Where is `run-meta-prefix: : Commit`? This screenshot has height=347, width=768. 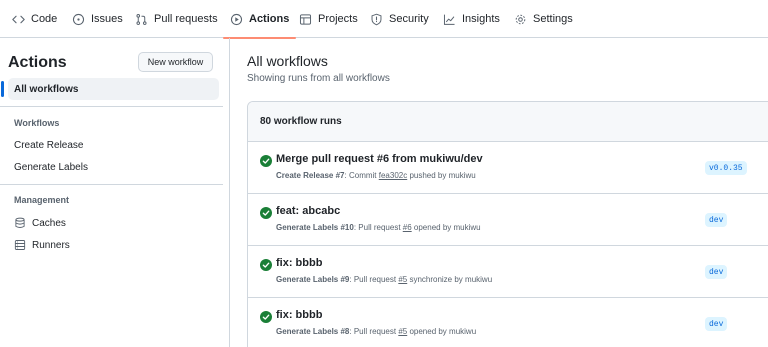
run-meta-prefix: : Commit is located at coordinates (361, 175).